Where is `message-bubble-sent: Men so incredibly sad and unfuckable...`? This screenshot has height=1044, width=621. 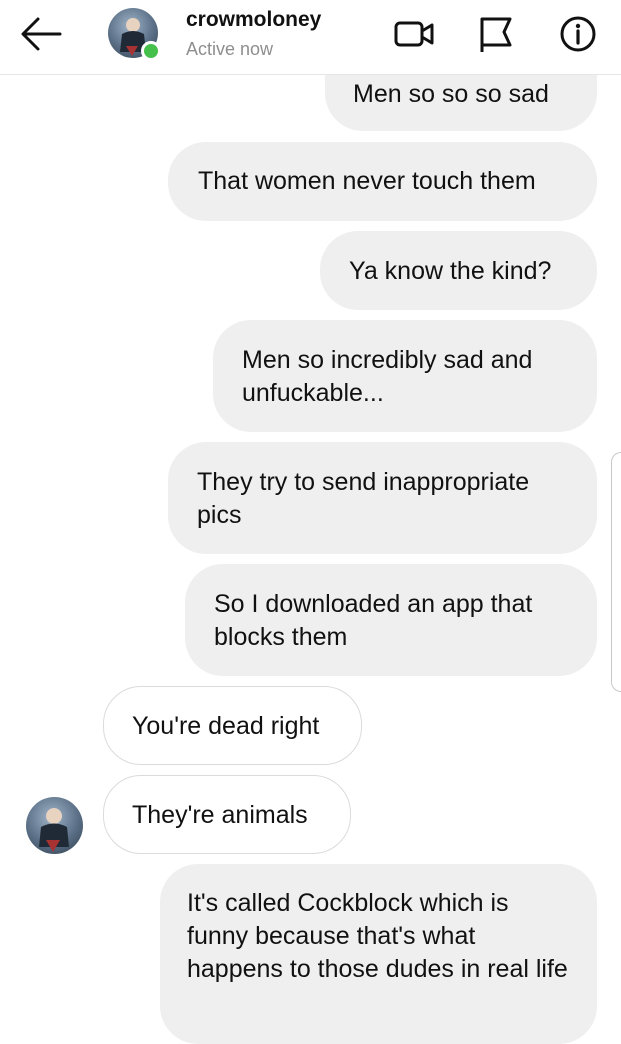
message-bubble-sent: Men so incredibly sad and unfuckable... is located at coordinates (405, 376).